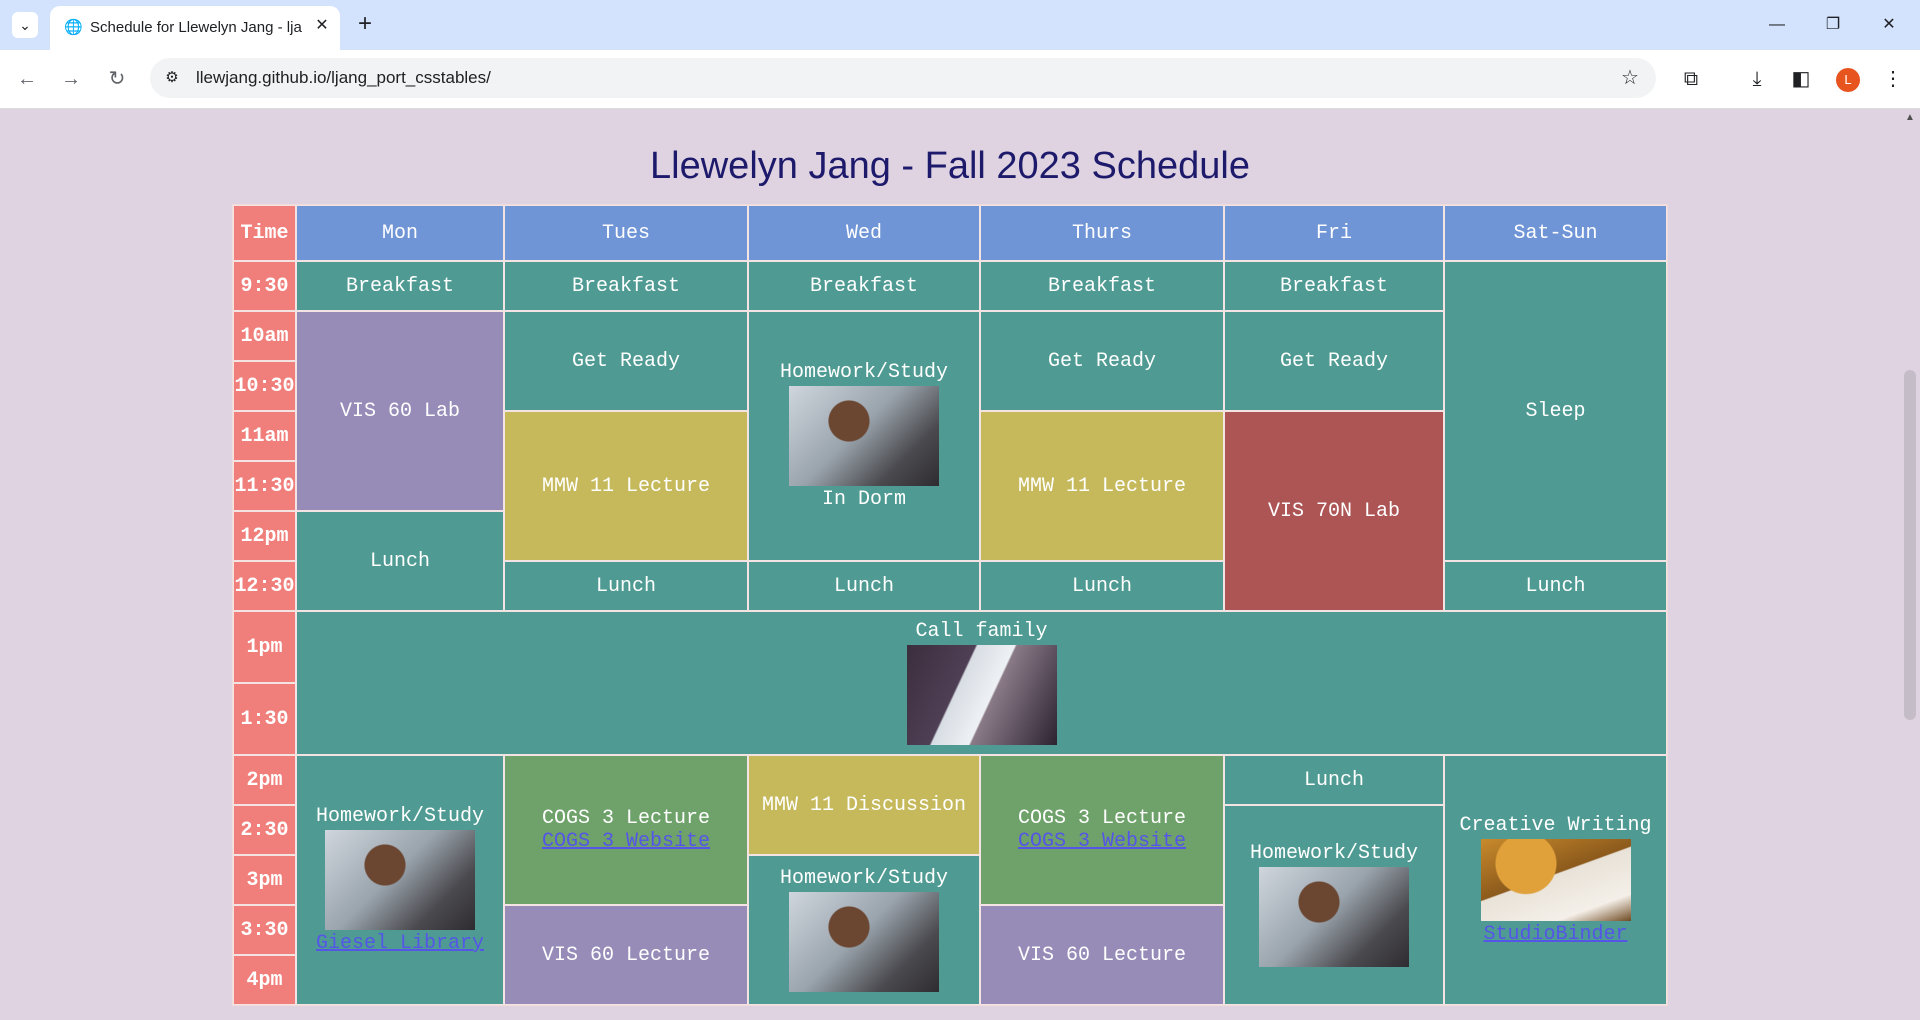 The image size is (1920, 1020). Describe the element at coordinates (1102, 955) in the screenshot. I see `thurs-vis60-lecture: VIS 60 Lecture` at that location.